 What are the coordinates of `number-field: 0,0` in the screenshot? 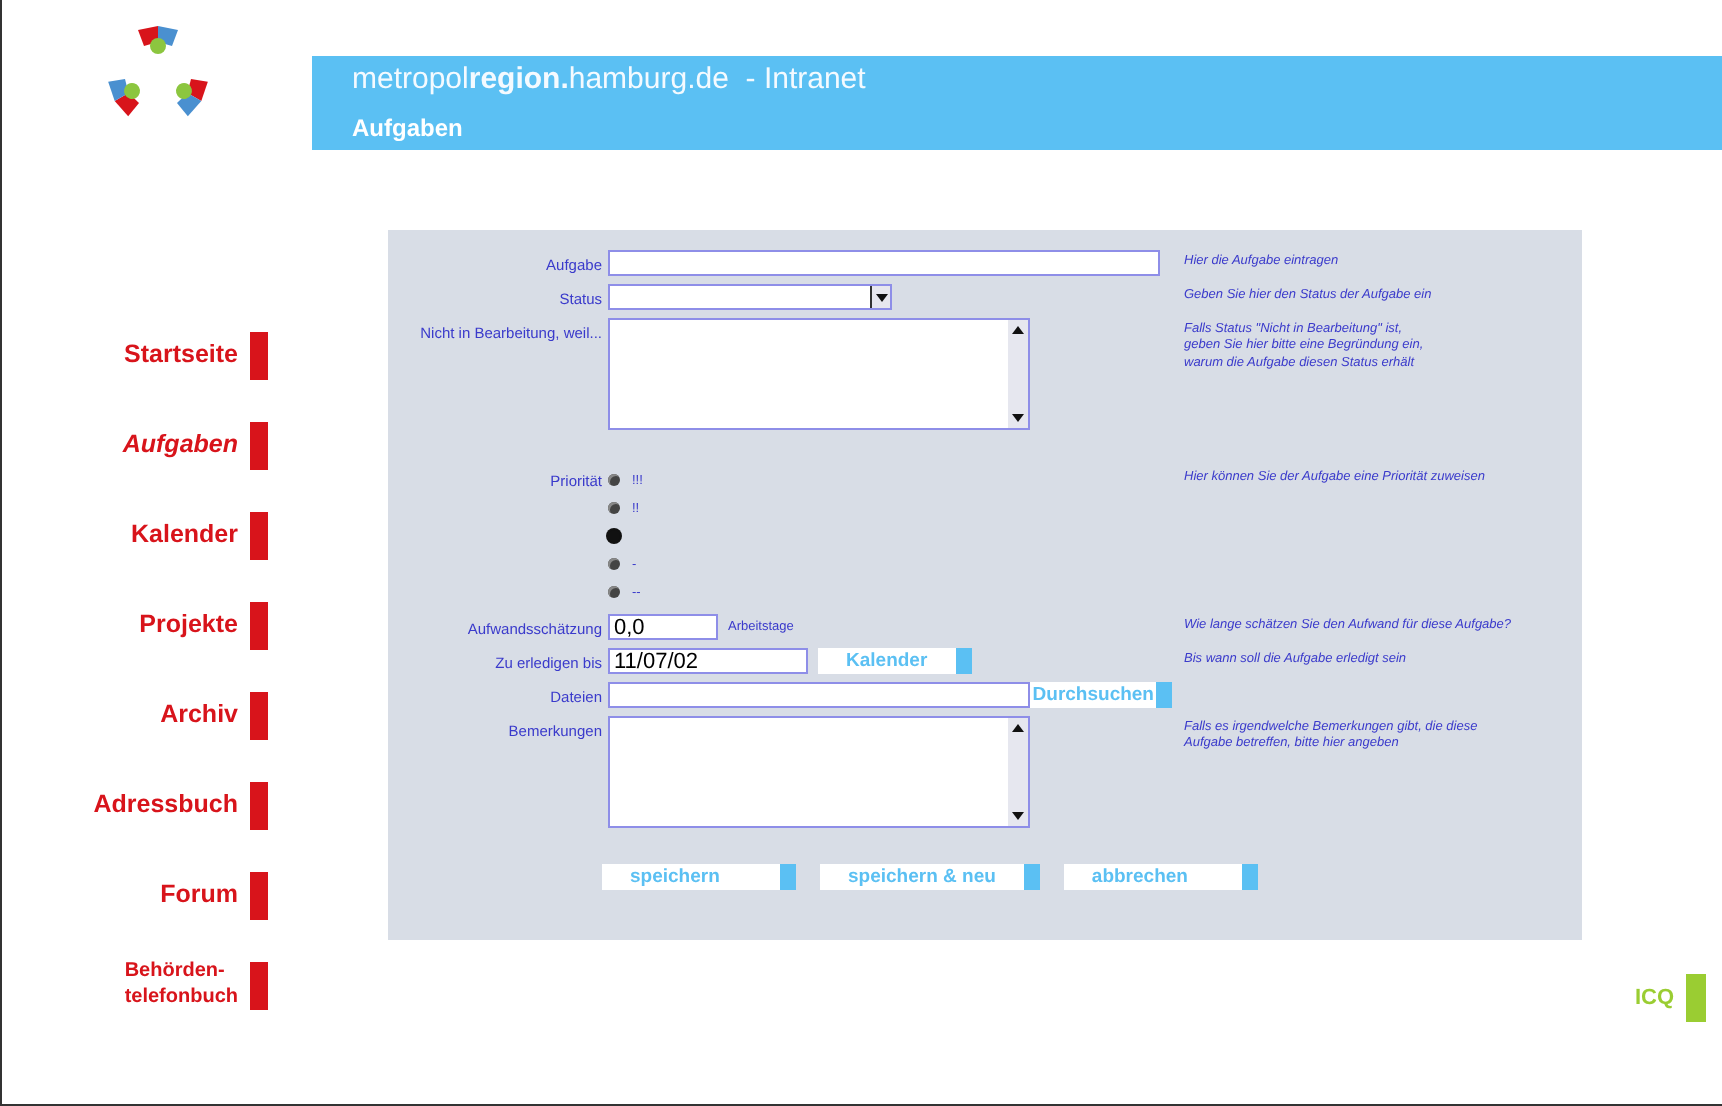 It's located at (663, 627).